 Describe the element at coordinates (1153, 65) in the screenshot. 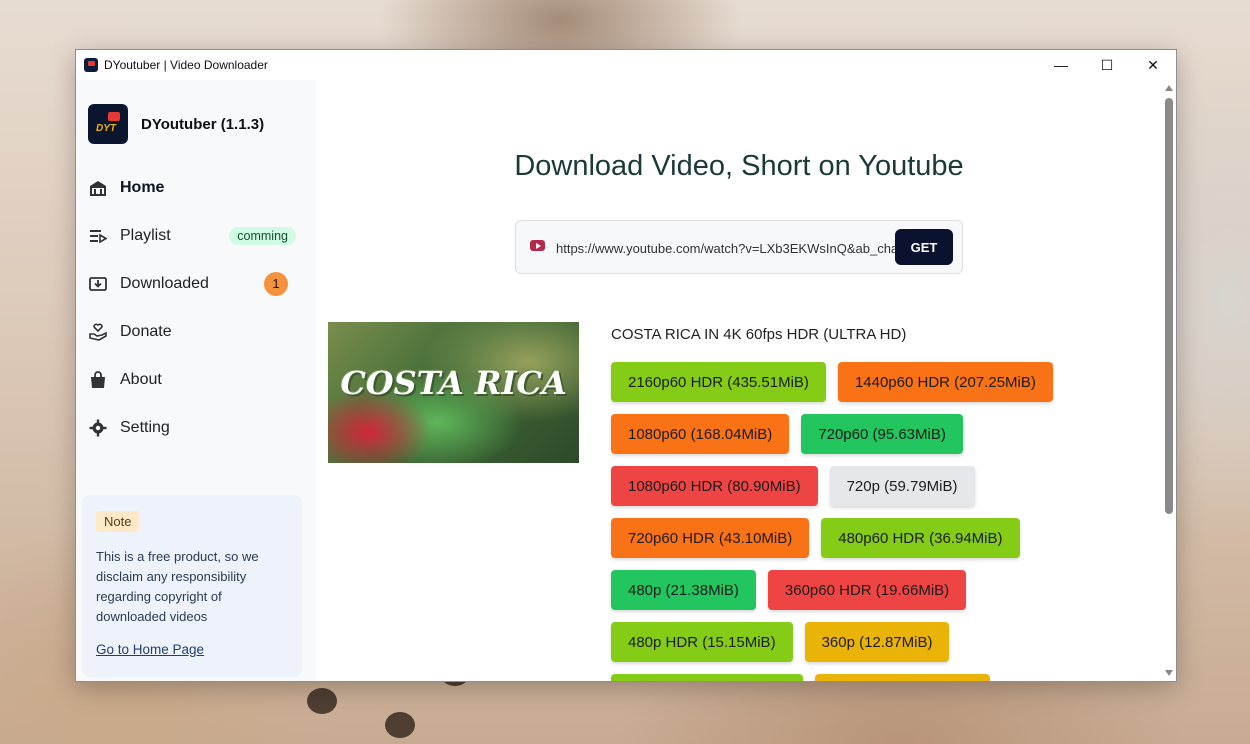

I see `close-button: ✕` at that location.